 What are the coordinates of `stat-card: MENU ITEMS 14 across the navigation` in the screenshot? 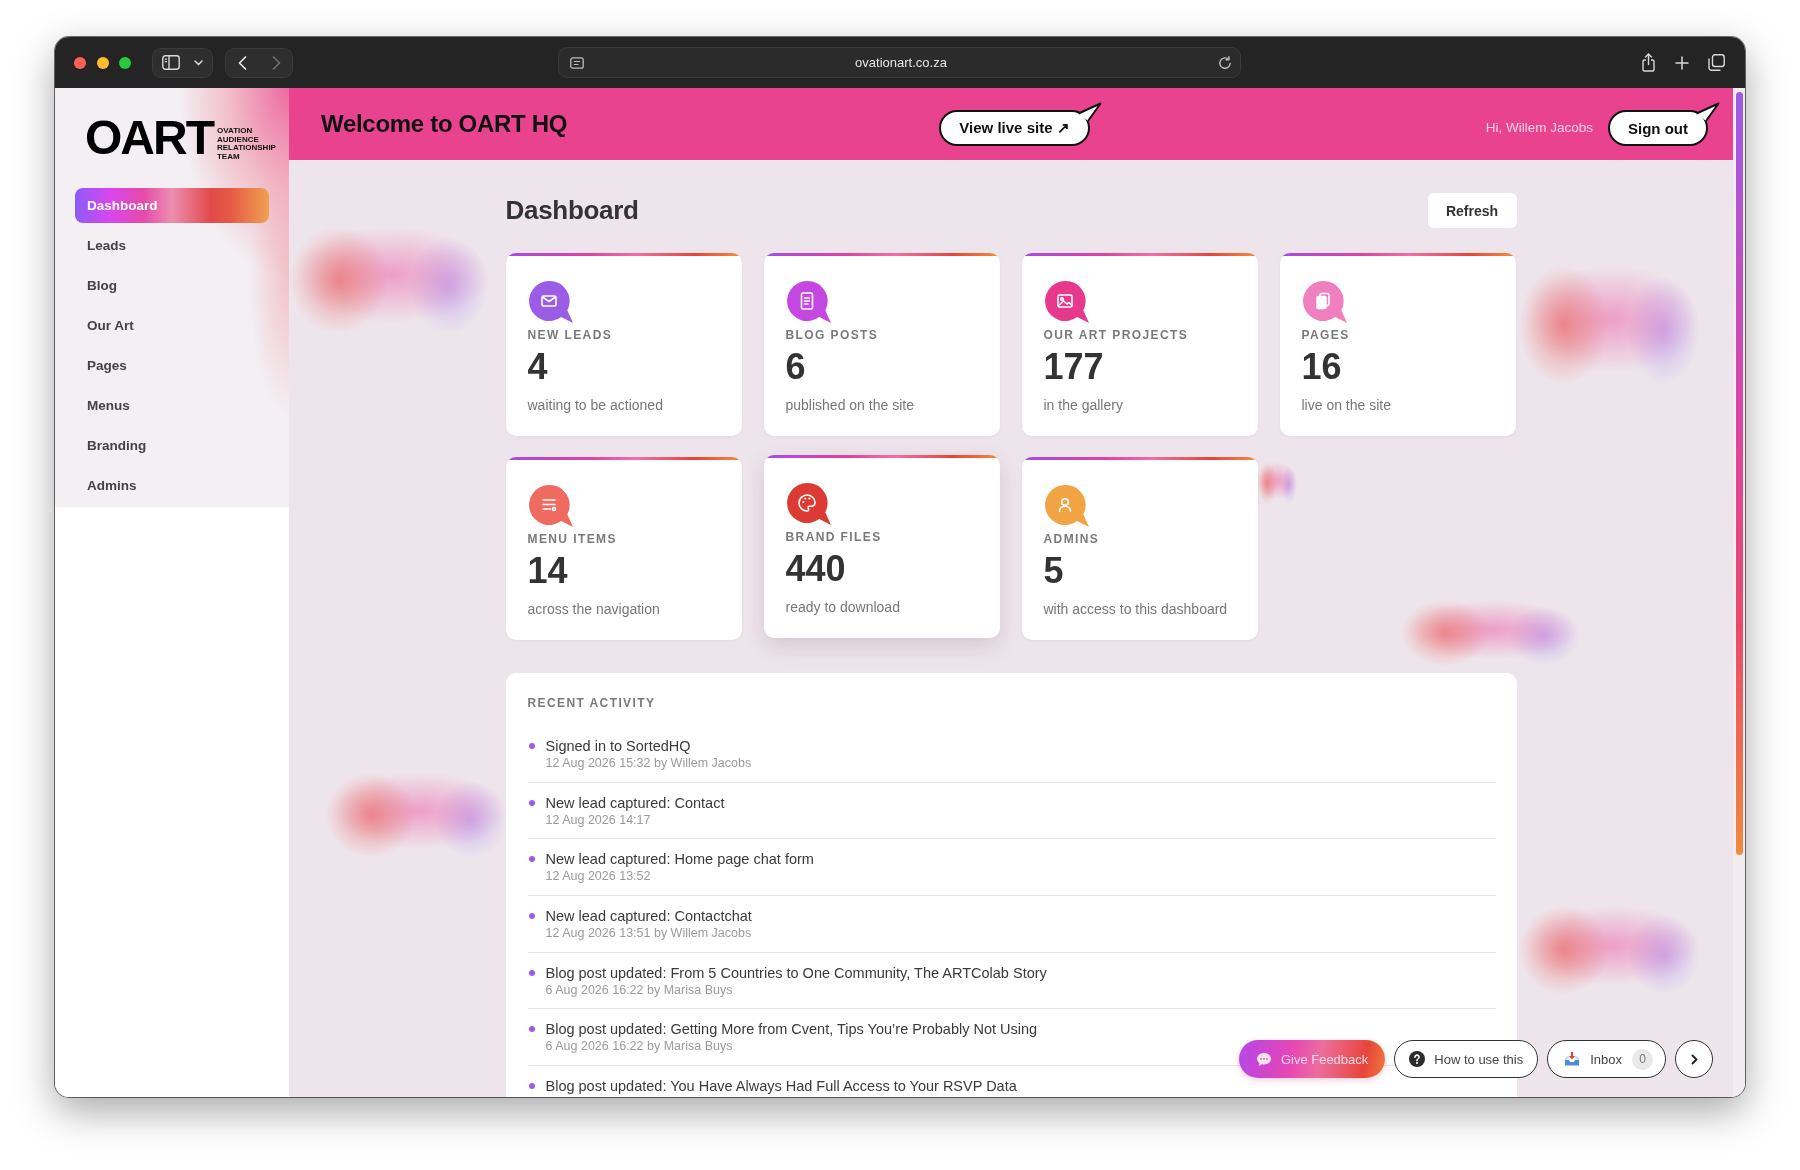 It's located at (623, 548).